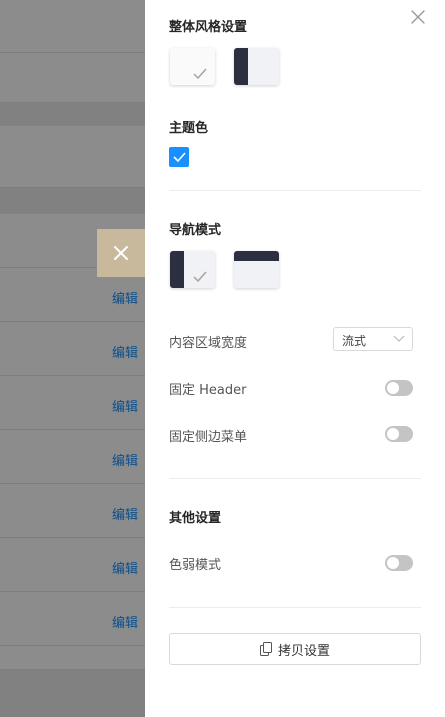  I want to click on content-width-select: 流式, so click(373, 339).